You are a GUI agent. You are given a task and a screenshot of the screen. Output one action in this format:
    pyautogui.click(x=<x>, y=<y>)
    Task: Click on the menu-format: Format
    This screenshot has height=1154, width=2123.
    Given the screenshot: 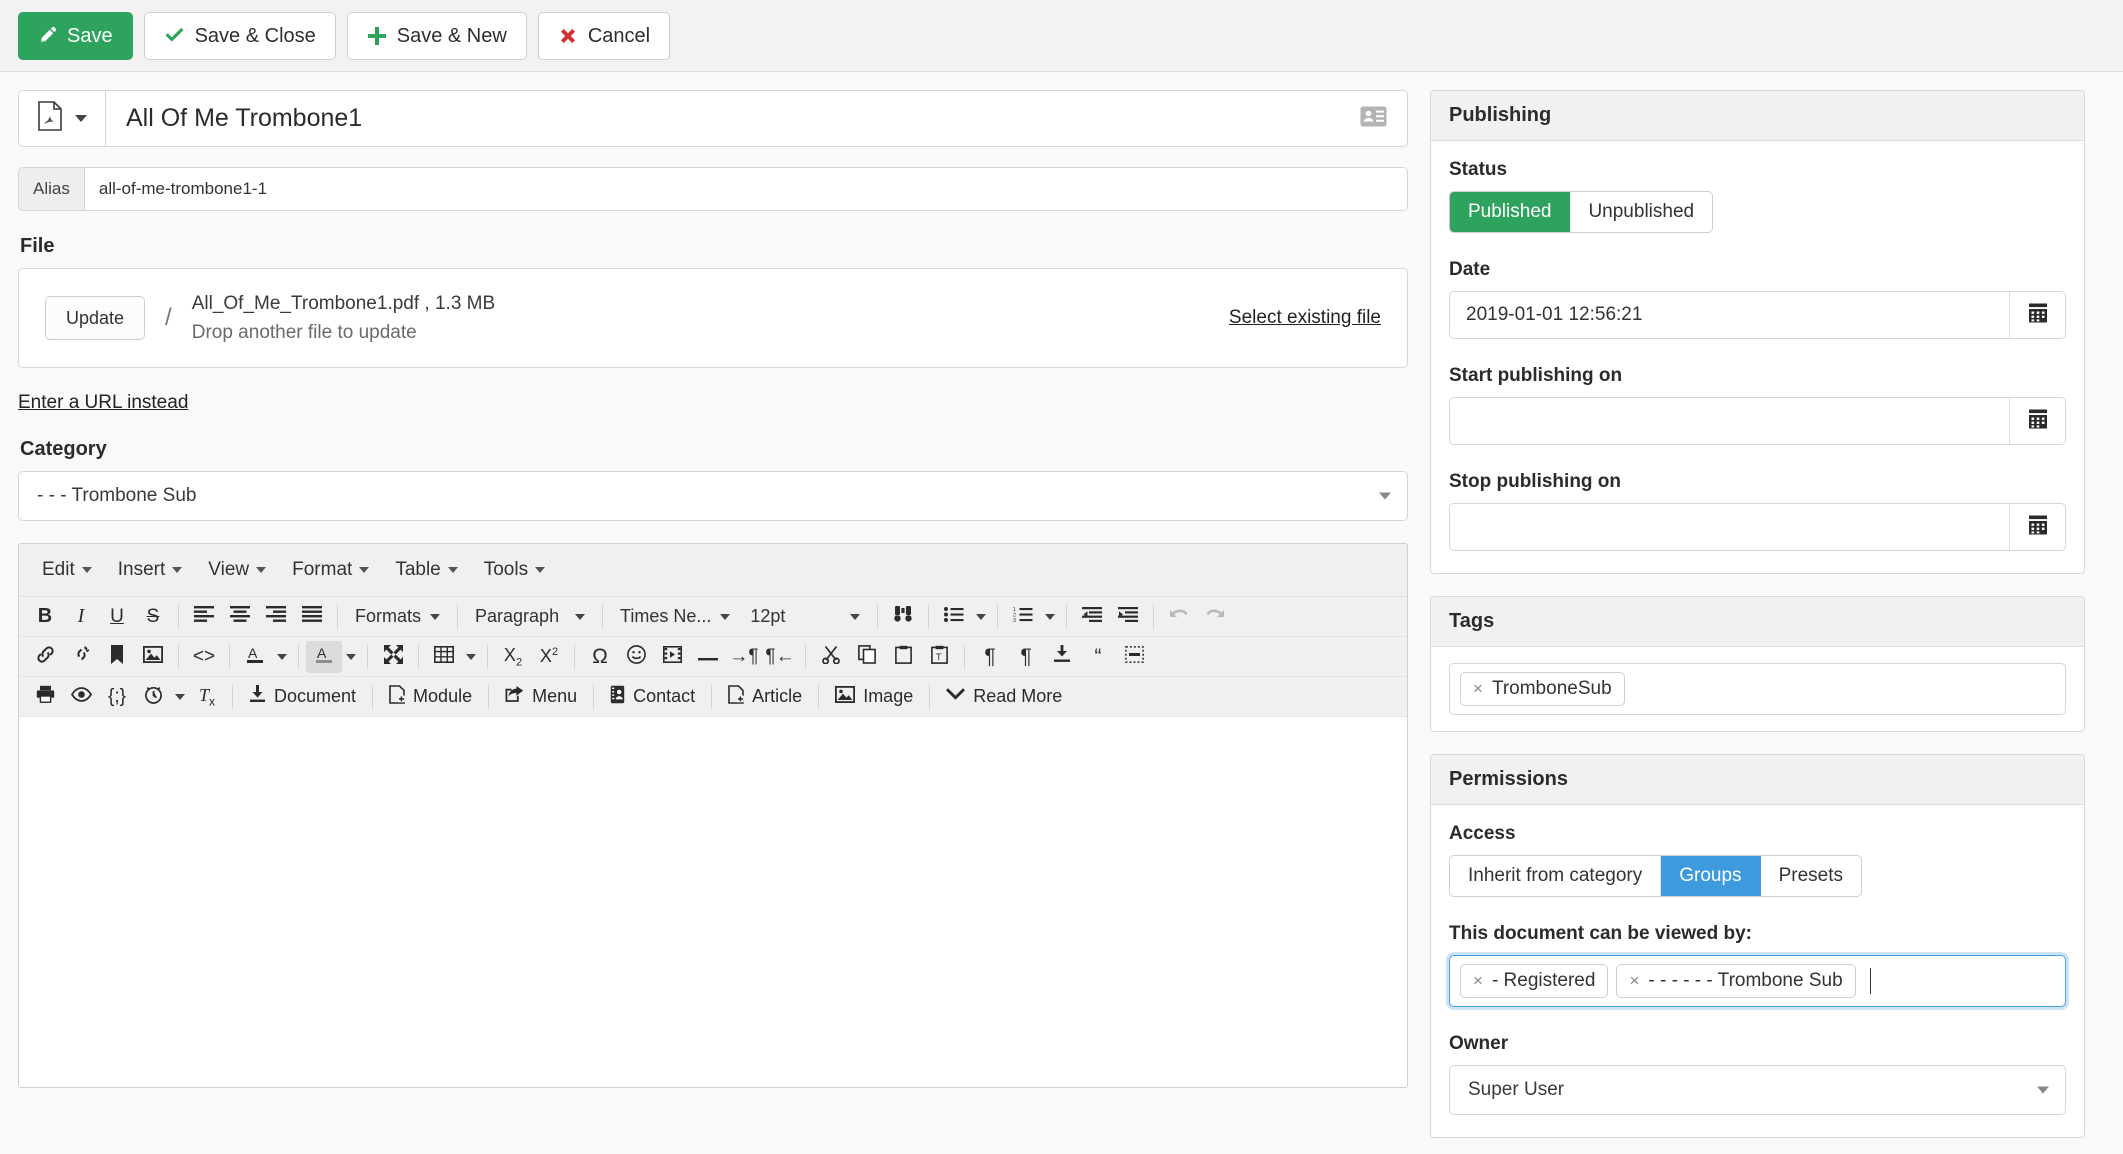 What is the action you would take?
    pyautogui.click(x=330, y=570)
    